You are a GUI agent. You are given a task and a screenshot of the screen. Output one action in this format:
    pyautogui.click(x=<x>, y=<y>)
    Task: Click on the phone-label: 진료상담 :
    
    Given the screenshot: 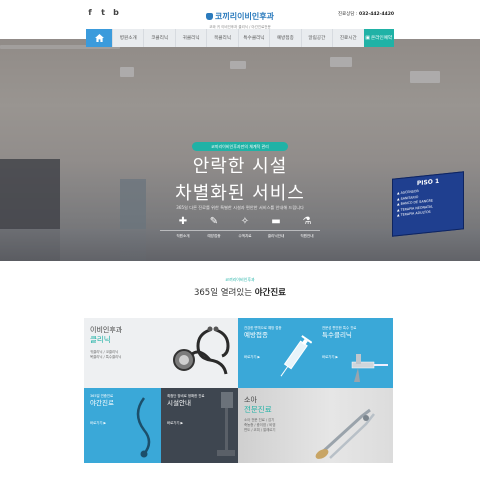 What is the action you would take?
    pyautogui.click(x=348, y=14)
    